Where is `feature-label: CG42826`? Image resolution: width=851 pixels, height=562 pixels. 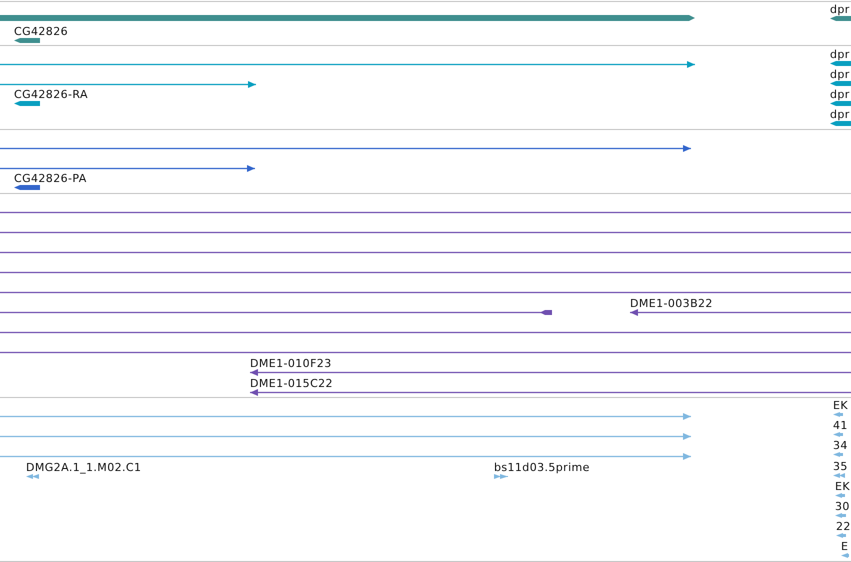
feature-label: CG42826 is located at coordinates (41, 31).